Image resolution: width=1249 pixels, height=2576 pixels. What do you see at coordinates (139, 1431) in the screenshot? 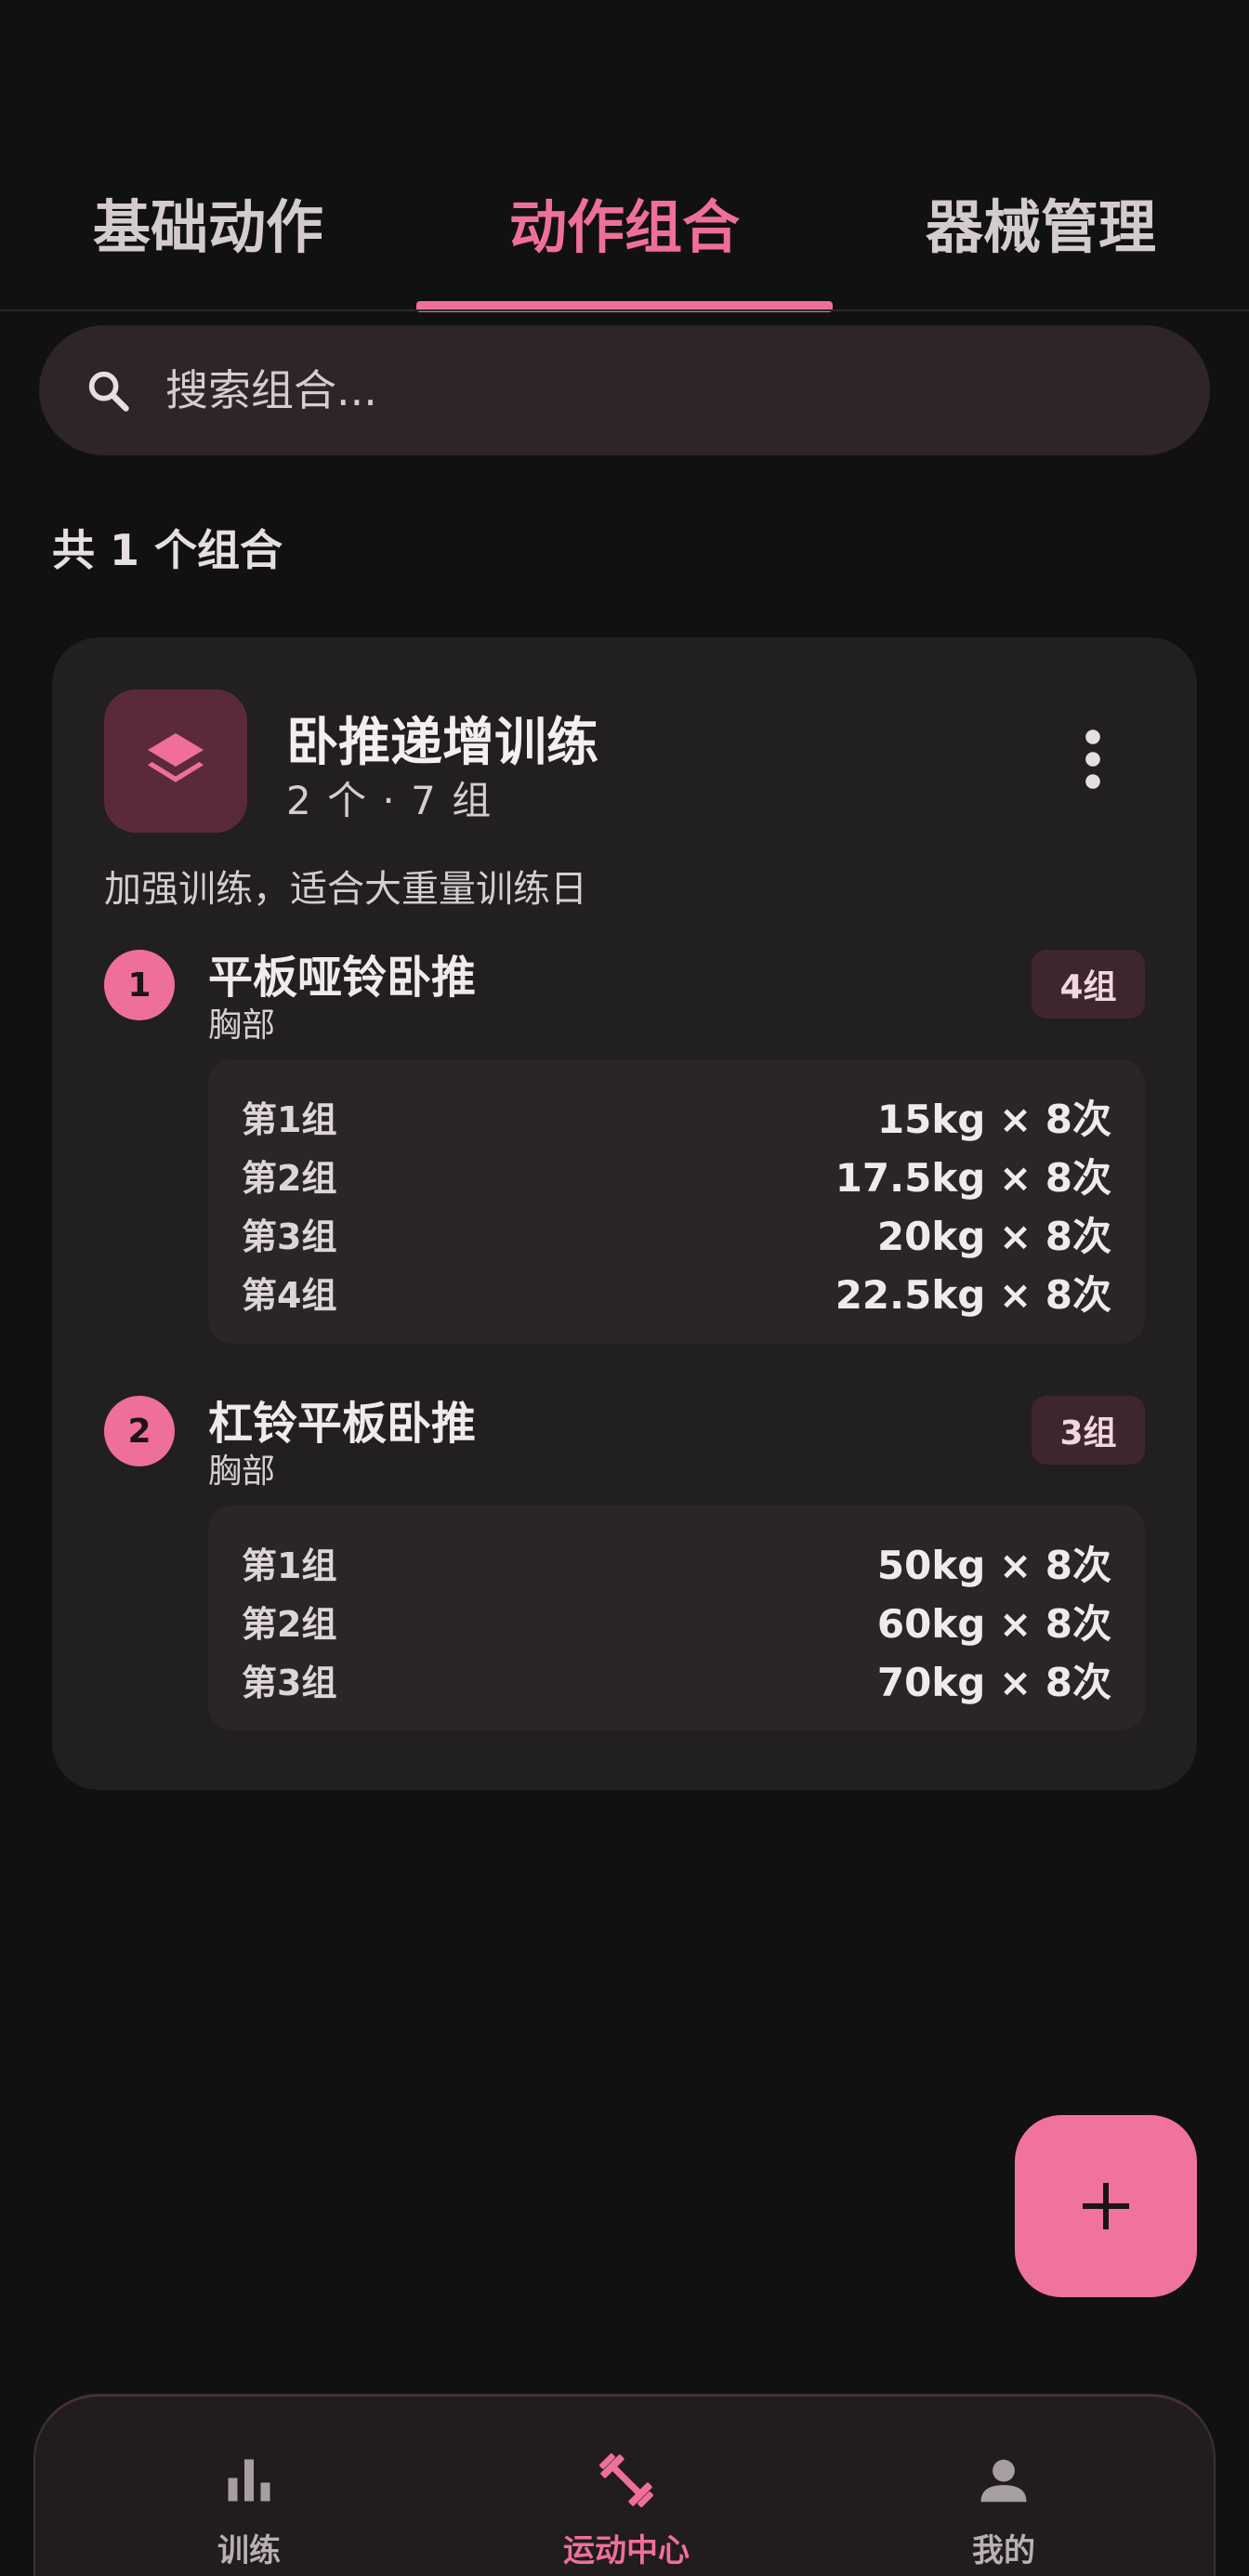
I see `exercise-number: 2` at bounding box center [139, 1431].